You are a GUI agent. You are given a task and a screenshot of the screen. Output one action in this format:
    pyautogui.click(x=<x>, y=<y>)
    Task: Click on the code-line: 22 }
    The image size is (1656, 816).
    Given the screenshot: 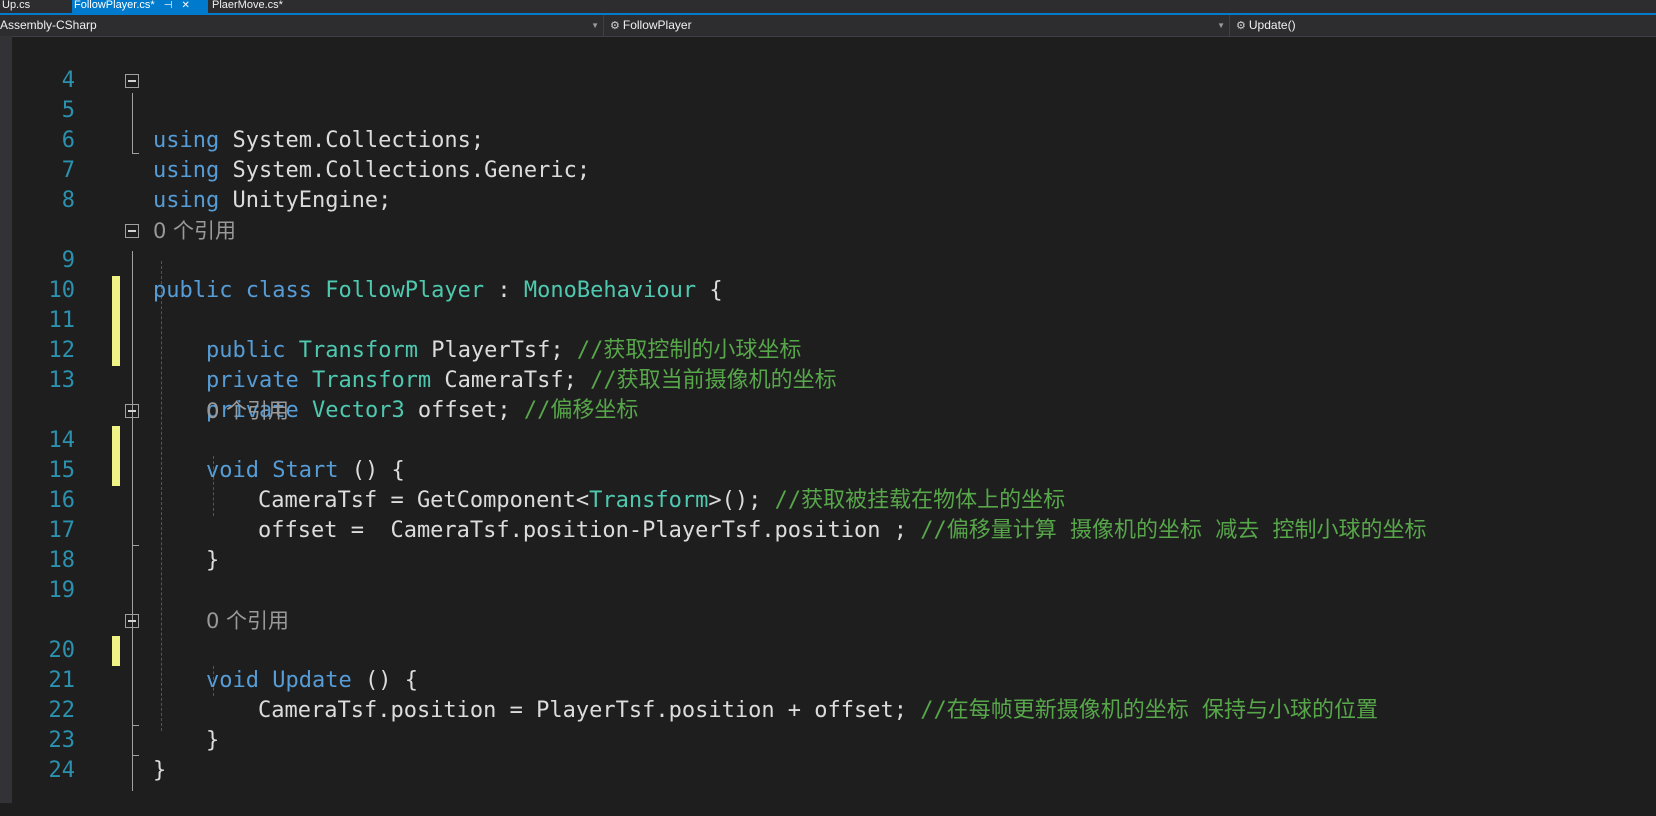 What is the action you would take?
    pyautogui.click(x=834, y=709)
    